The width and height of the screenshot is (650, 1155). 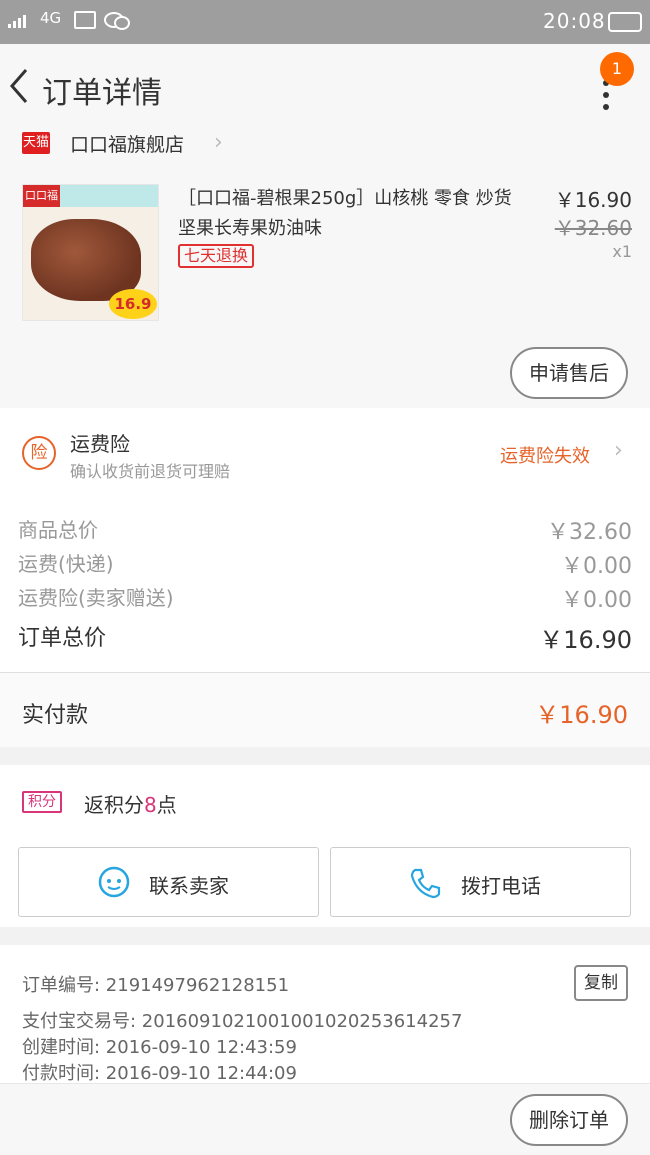 I want to click on image-notification-icon, so click(x=85, y=20).